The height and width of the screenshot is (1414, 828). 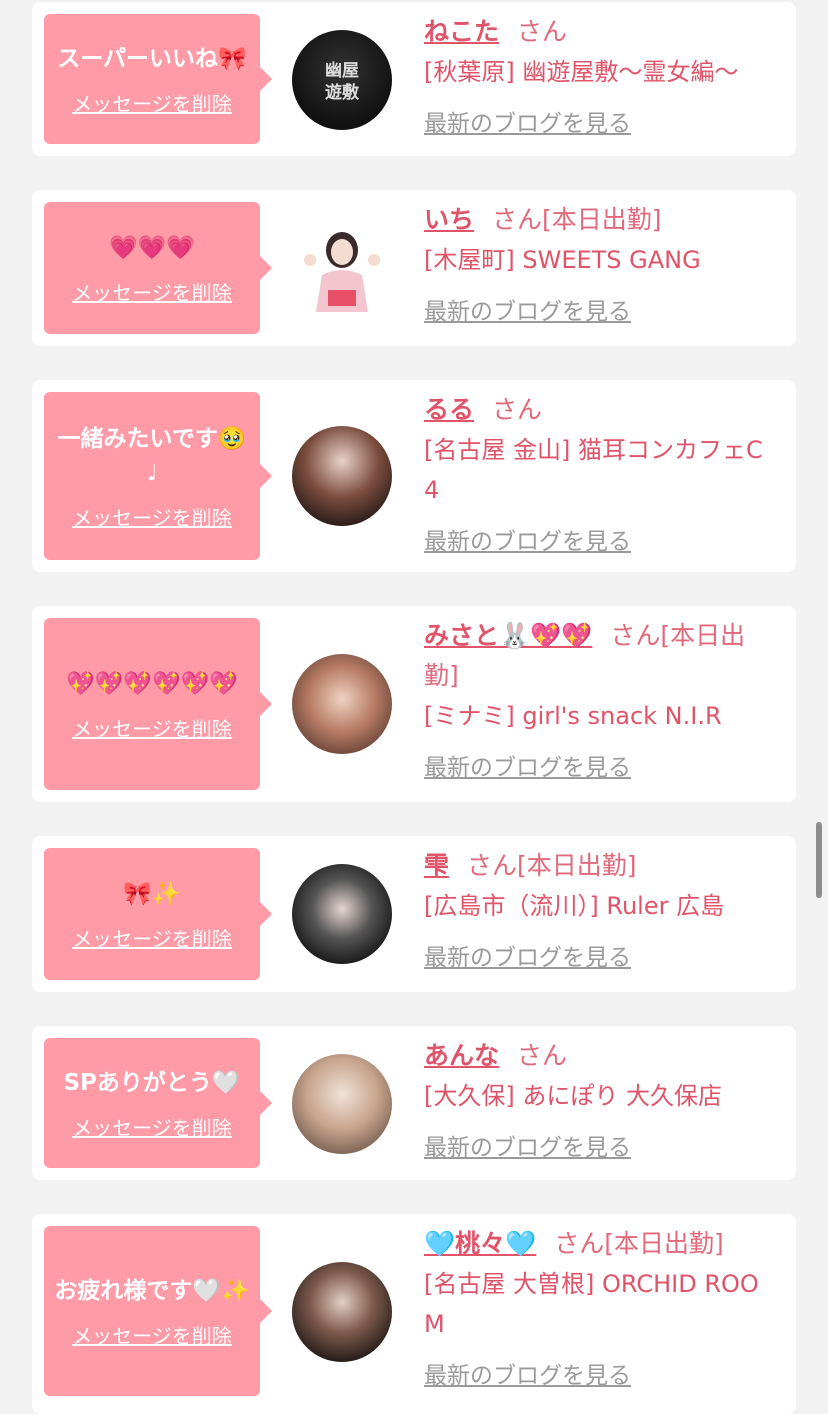 What do you see at coordinates (158, 268) in the screenshot?
I see `message-bubble: 💗💗💗 メッセージを削除` at bounding box center [158, 268].